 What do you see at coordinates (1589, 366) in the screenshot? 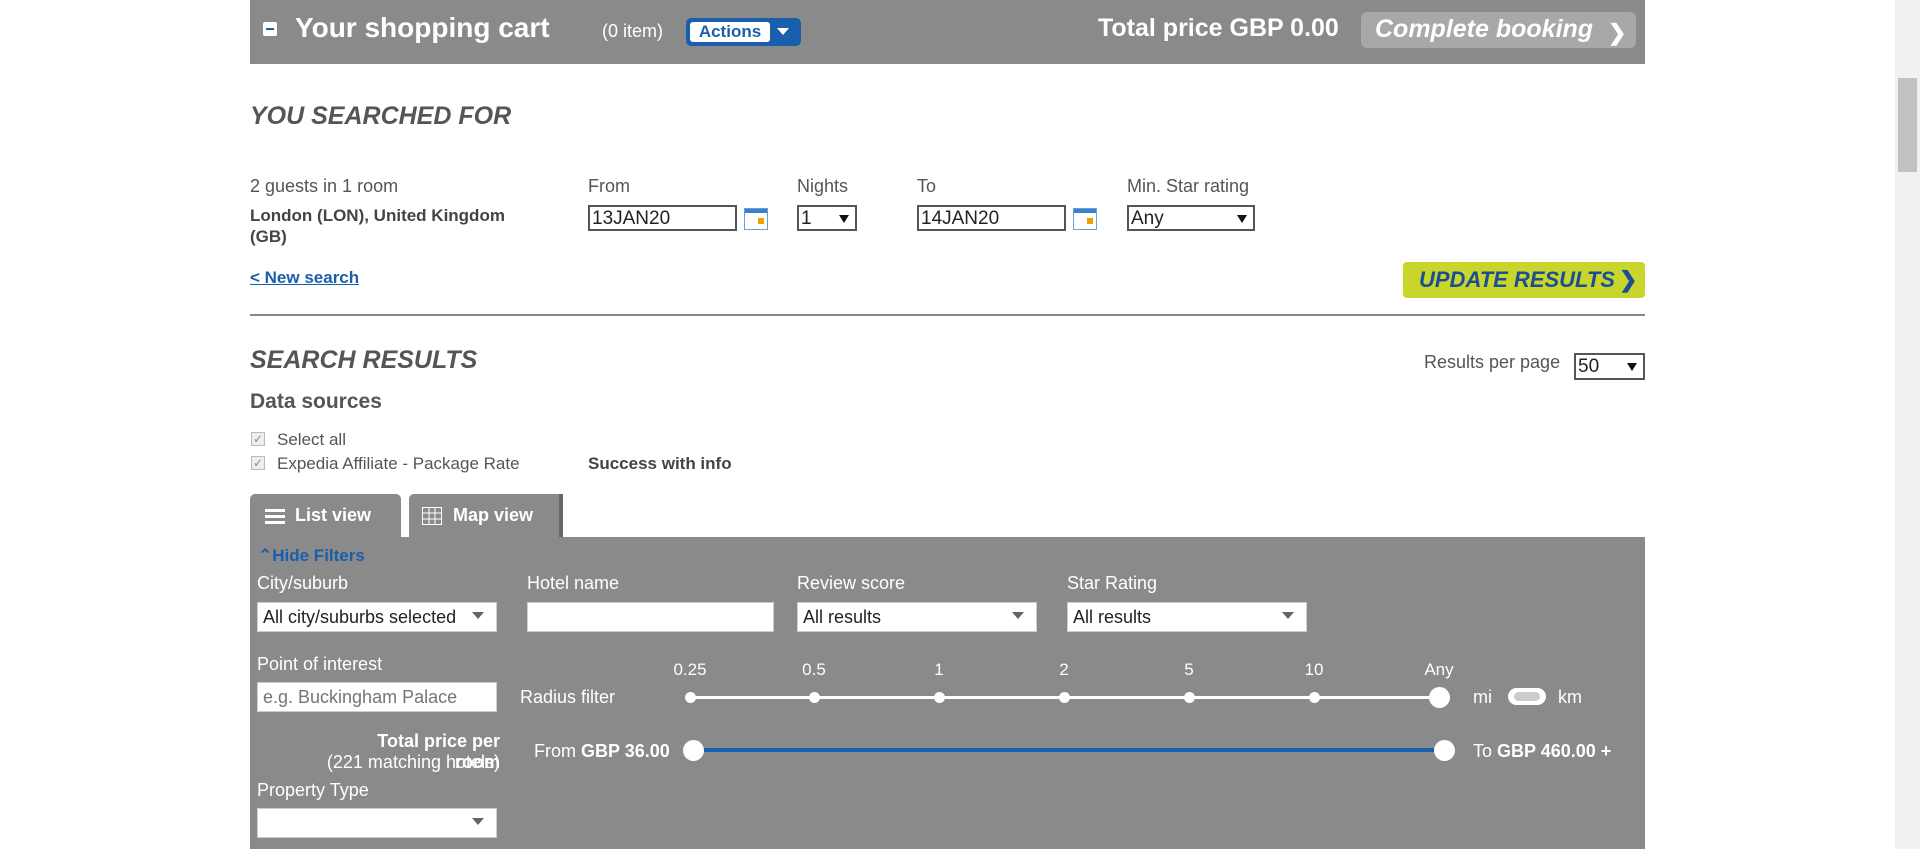
I see `results-per-page-value: 50` at bounding box center [1589, 366].